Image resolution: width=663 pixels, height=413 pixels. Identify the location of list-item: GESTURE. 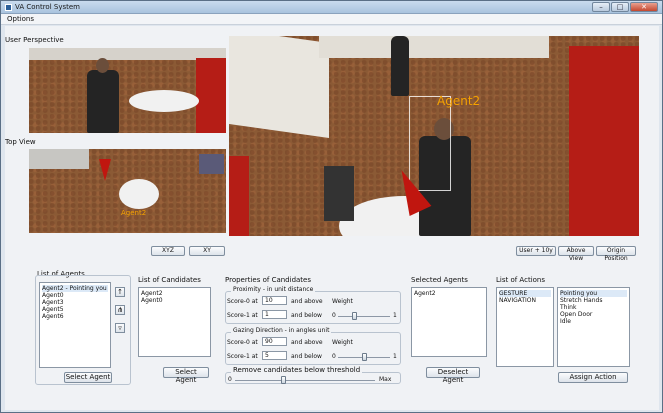
(525, 293).